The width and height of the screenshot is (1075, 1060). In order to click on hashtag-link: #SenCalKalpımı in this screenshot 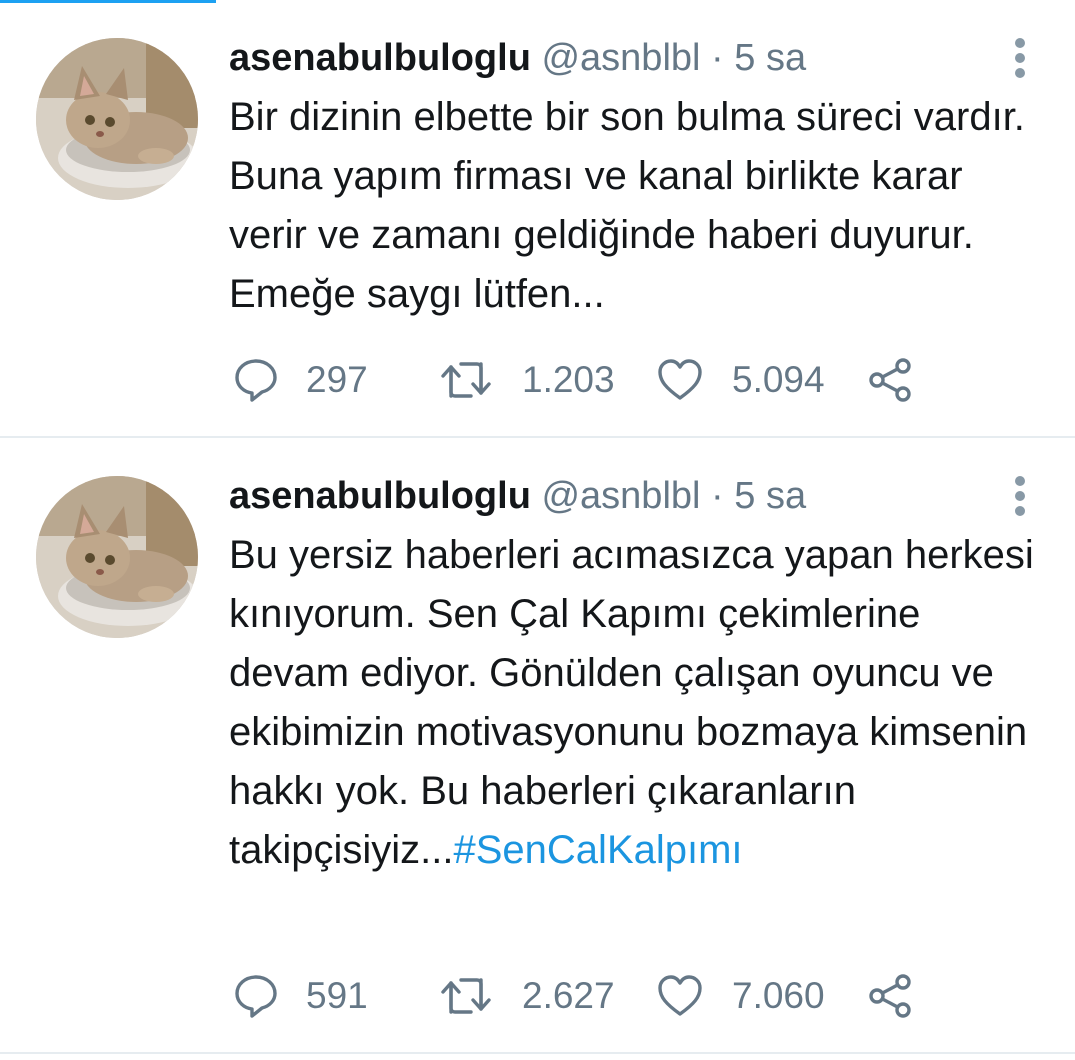, I will do `click(598, 850)`.